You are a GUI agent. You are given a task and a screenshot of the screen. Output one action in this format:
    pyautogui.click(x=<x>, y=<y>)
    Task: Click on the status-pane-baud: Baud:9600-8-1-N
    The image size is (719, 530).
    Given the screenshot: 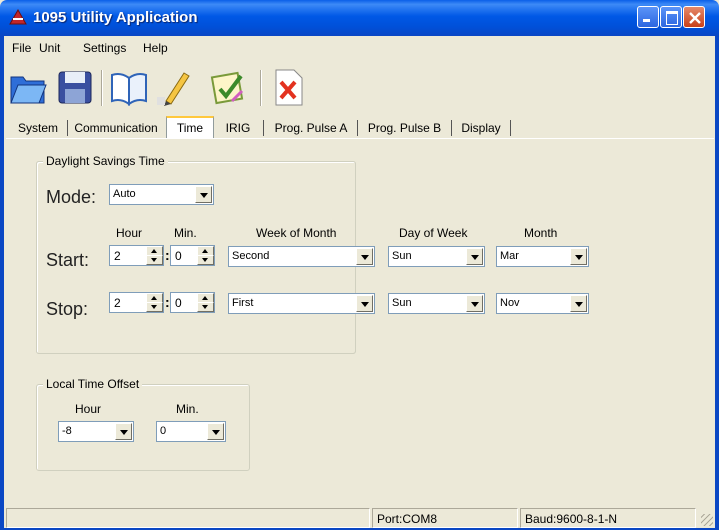 What is the action you would take?
    pyautogui.click(x=608, y=518)
    